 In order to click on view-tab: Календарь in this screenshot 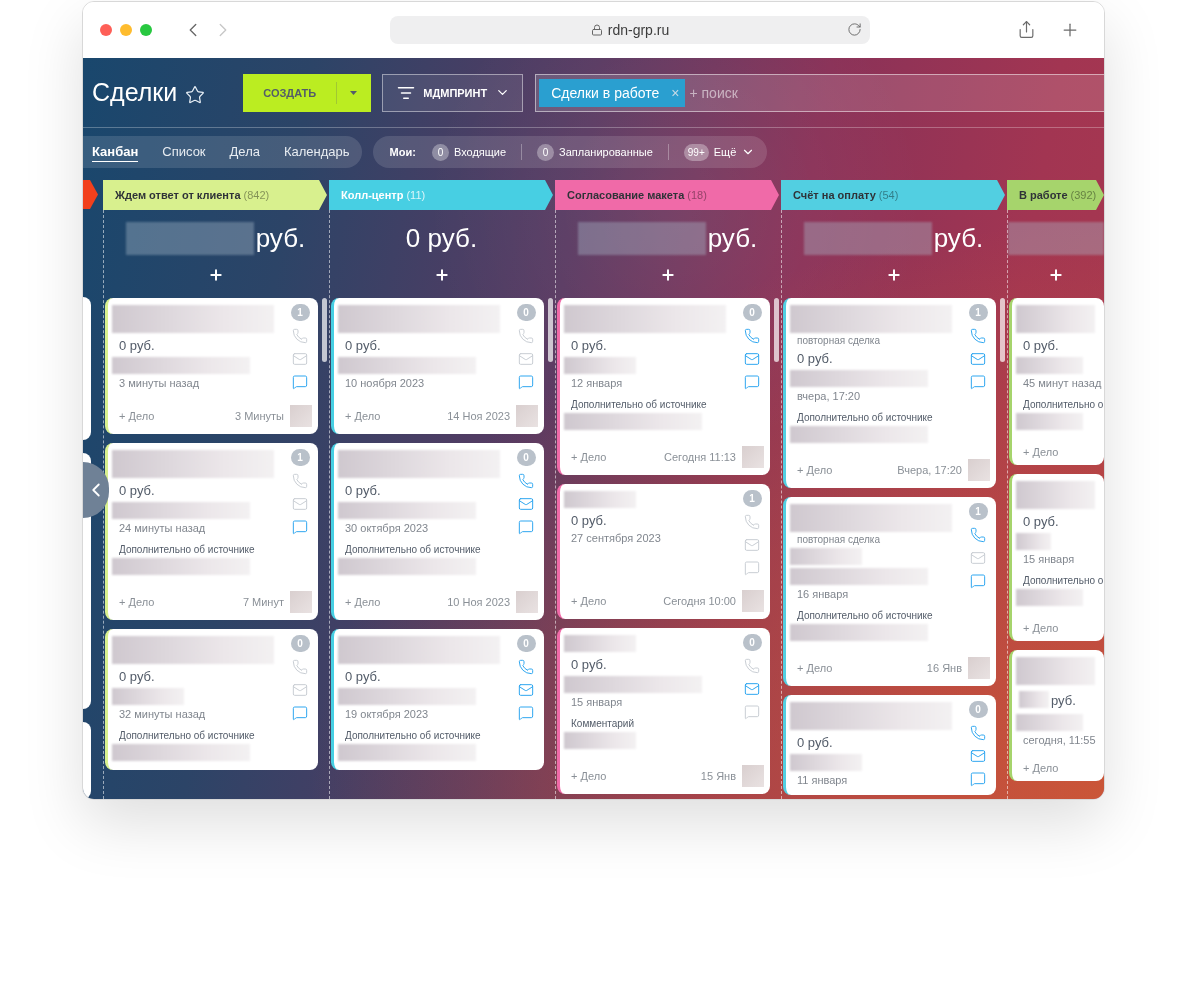, I will do `click(317, 152)`.